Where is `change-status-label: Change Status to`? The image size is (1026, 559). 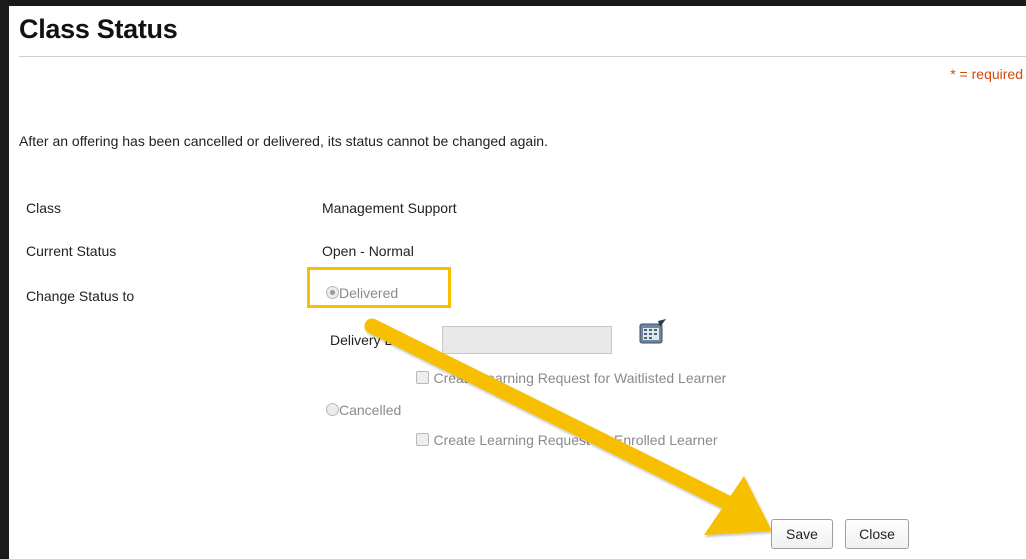 change-status-label: Change Status to is located at coordinates (80, 296).